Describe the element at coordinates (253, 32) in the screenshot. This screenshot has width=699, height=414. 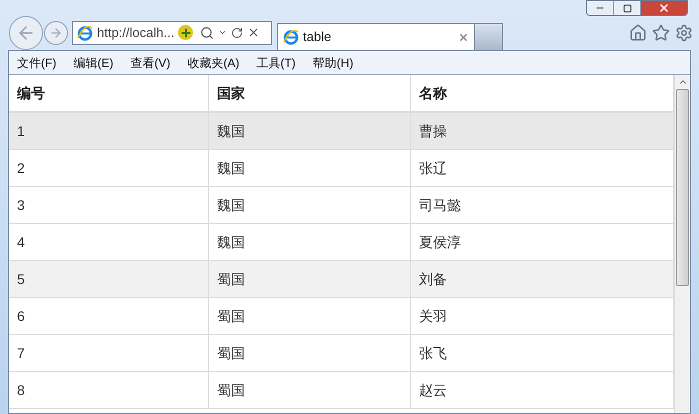
I see `stop-icon` at that location.